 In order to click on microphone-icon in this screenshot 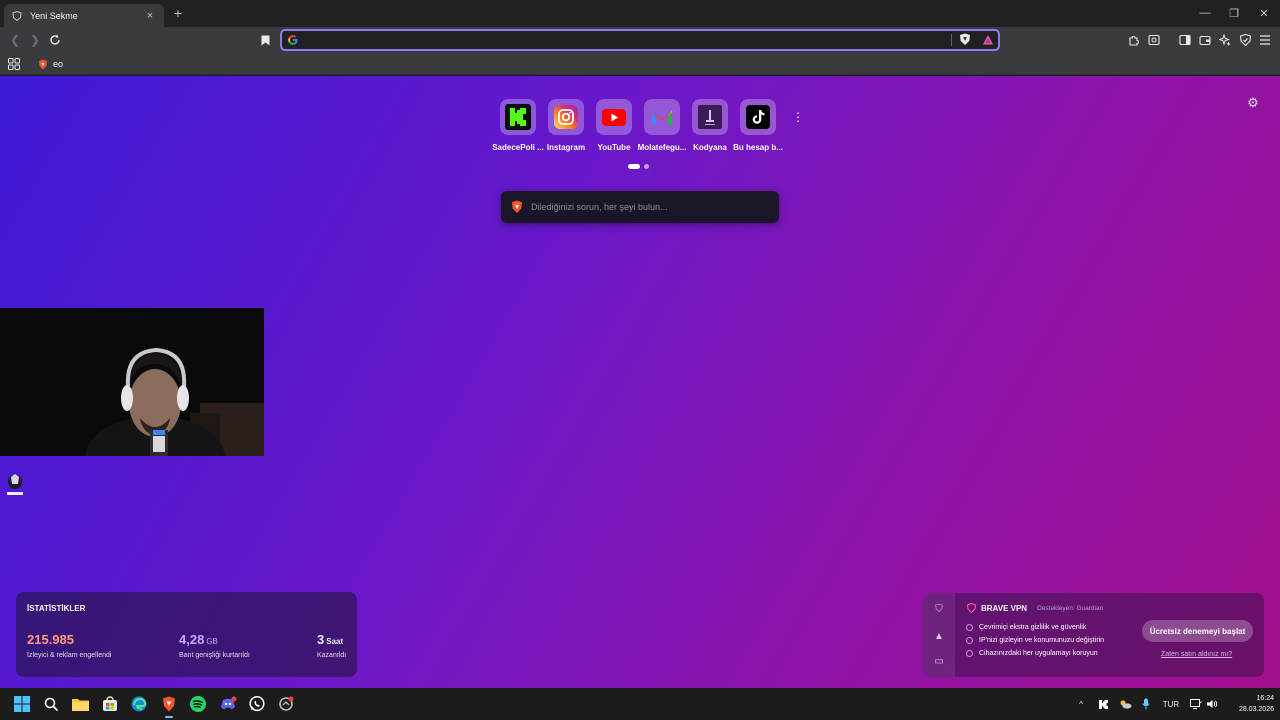, I will do `click(1146, 704)`.